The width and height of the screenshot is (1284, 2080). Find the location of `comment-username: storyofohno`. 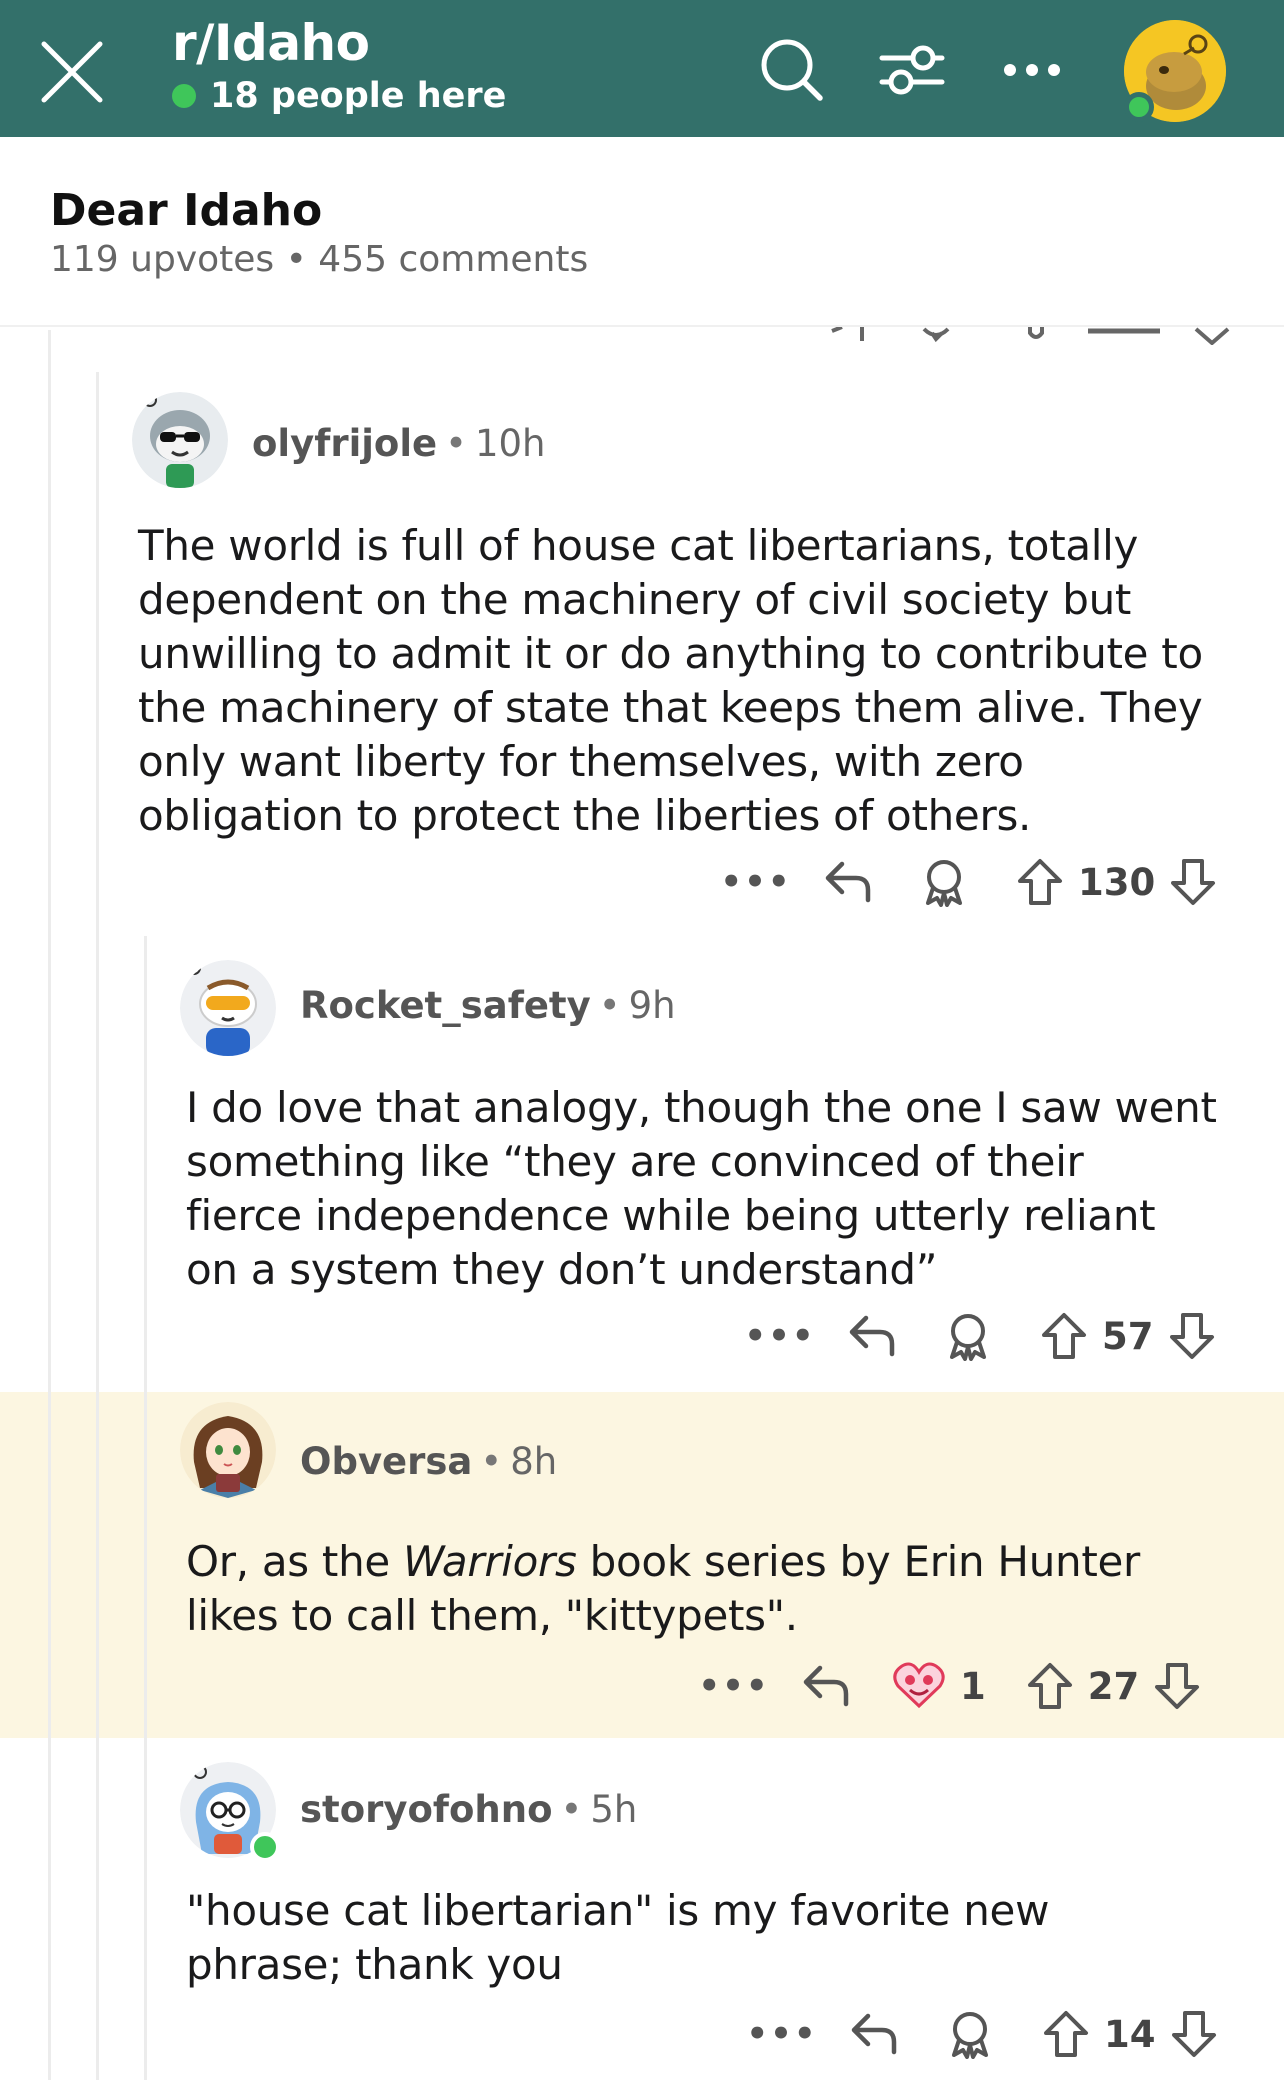

comment-username: storyofohno is located at coordinates (426, 1809).